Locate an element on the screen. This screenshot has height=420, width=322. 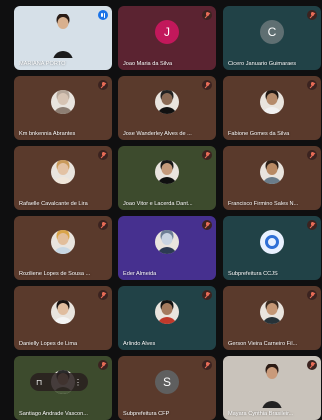
participant-name: Subprefeitura CCJS is located at coordinates (253, 274).